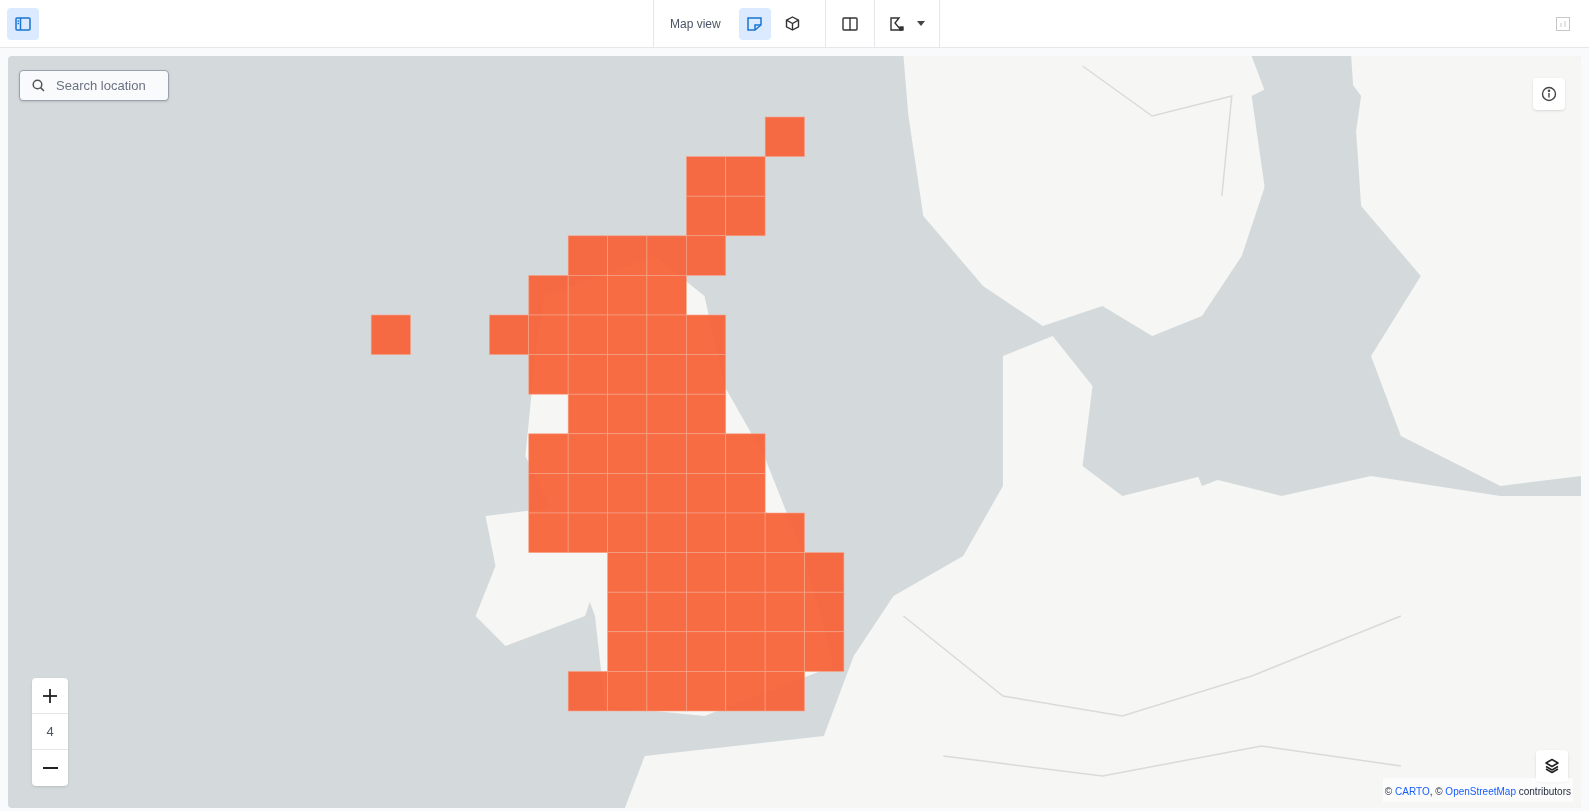 The height and width of the screenshot is (811, 1589). I want to click on zoom-level: 4, so click(50, 731).